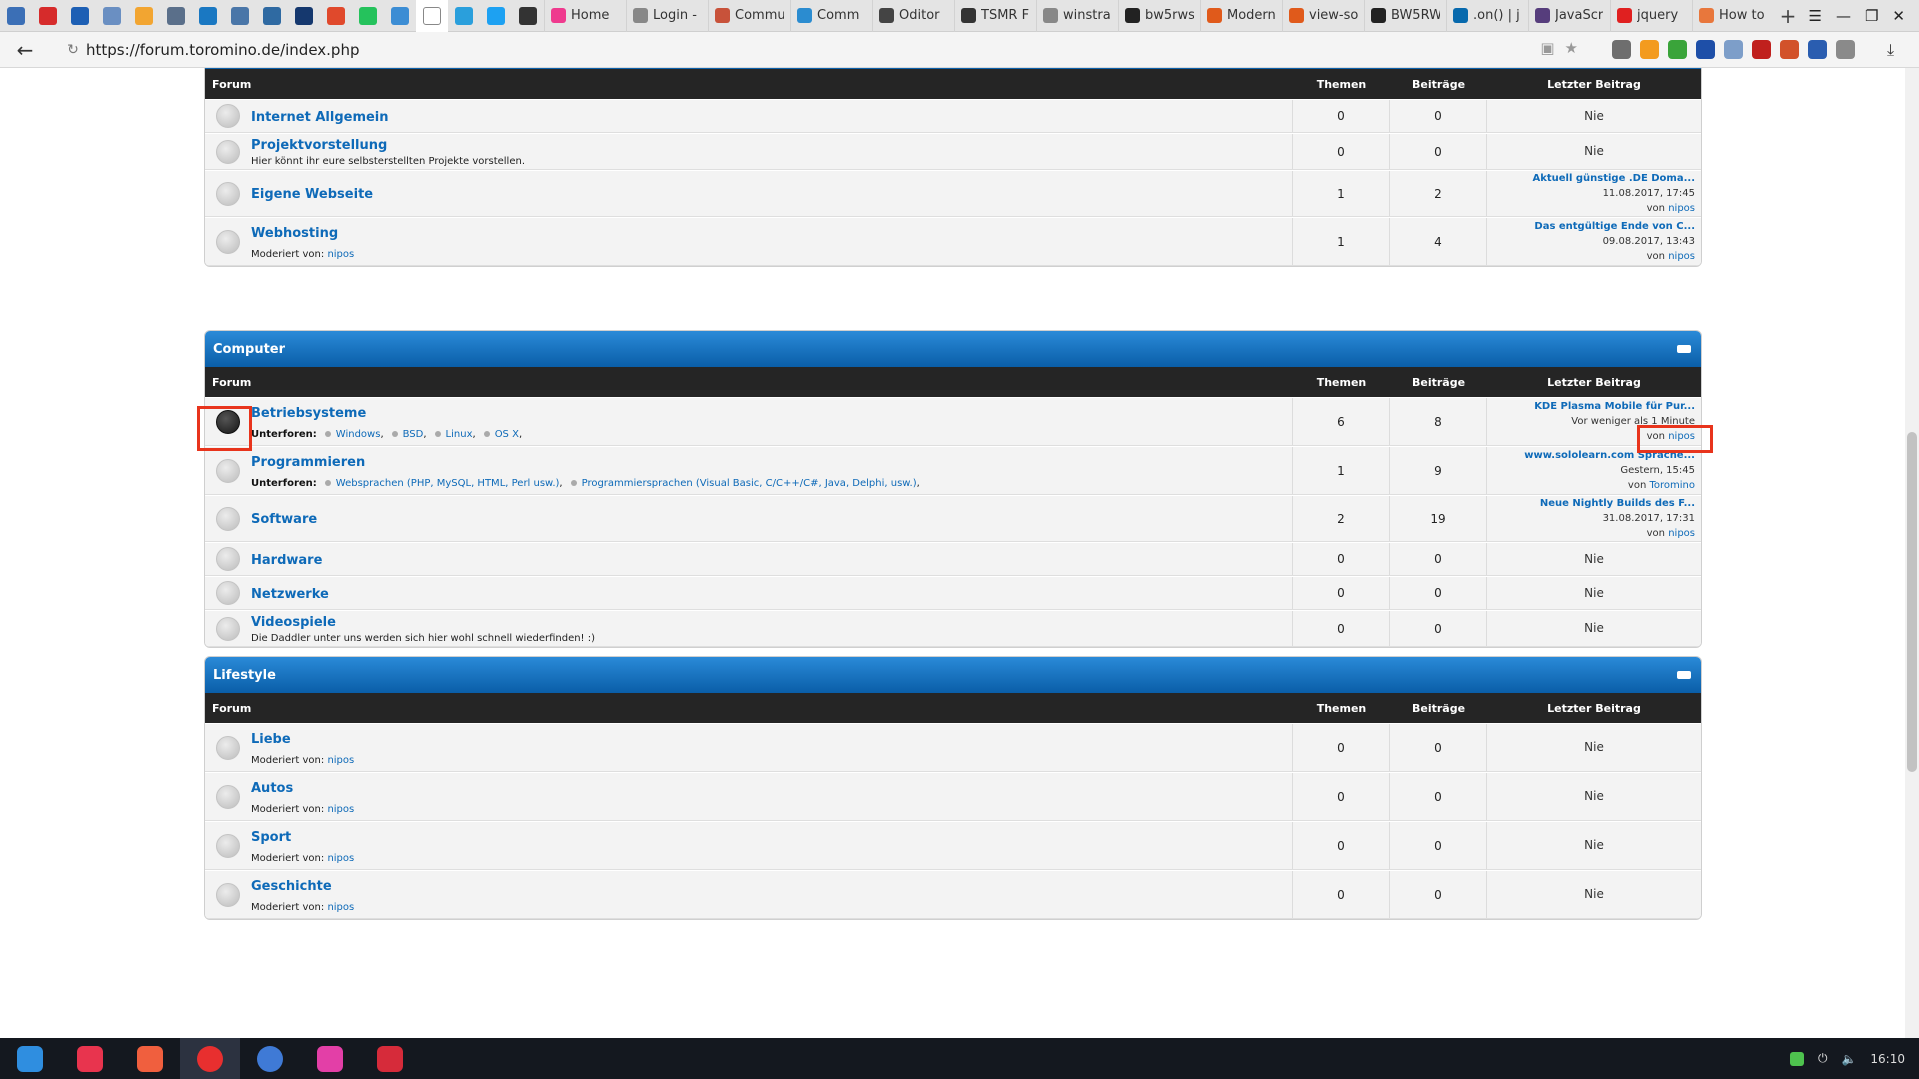 The width and height of the screenshot is (1919, 1079). I want to click on forum-title-link: Autos, so click(771, 788).